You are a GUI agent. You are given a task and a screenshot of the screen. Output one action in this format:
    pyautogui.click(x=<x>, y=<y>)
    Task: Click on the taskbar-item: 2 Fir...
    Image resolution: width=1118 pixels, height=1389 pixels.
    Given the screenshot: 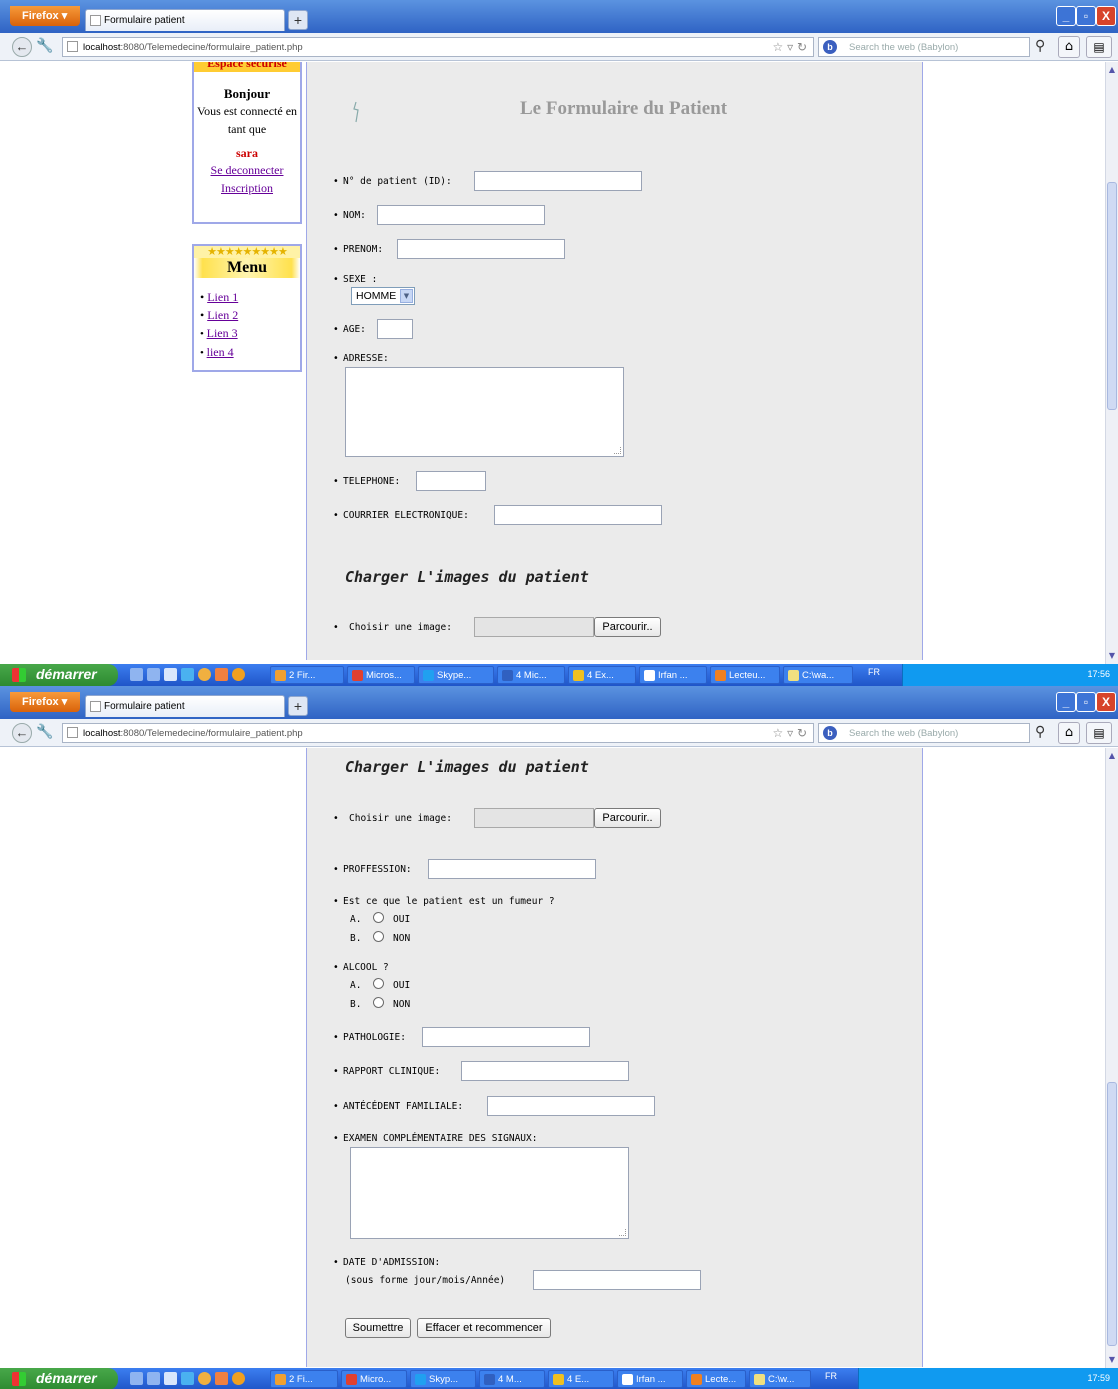 What is the action you would take?
    pyautogui.click(x=307, y=675)
    